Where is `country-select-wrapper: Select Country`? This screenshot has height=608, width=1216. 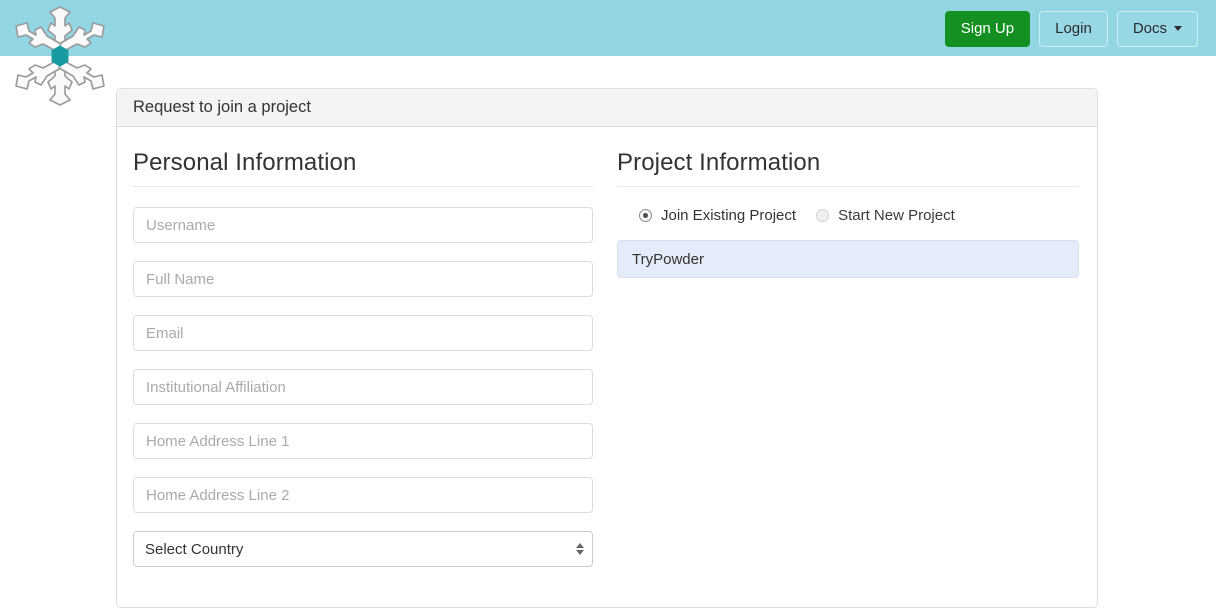
country-select-wrapper: Select Country is located at coordinates (363, 549).